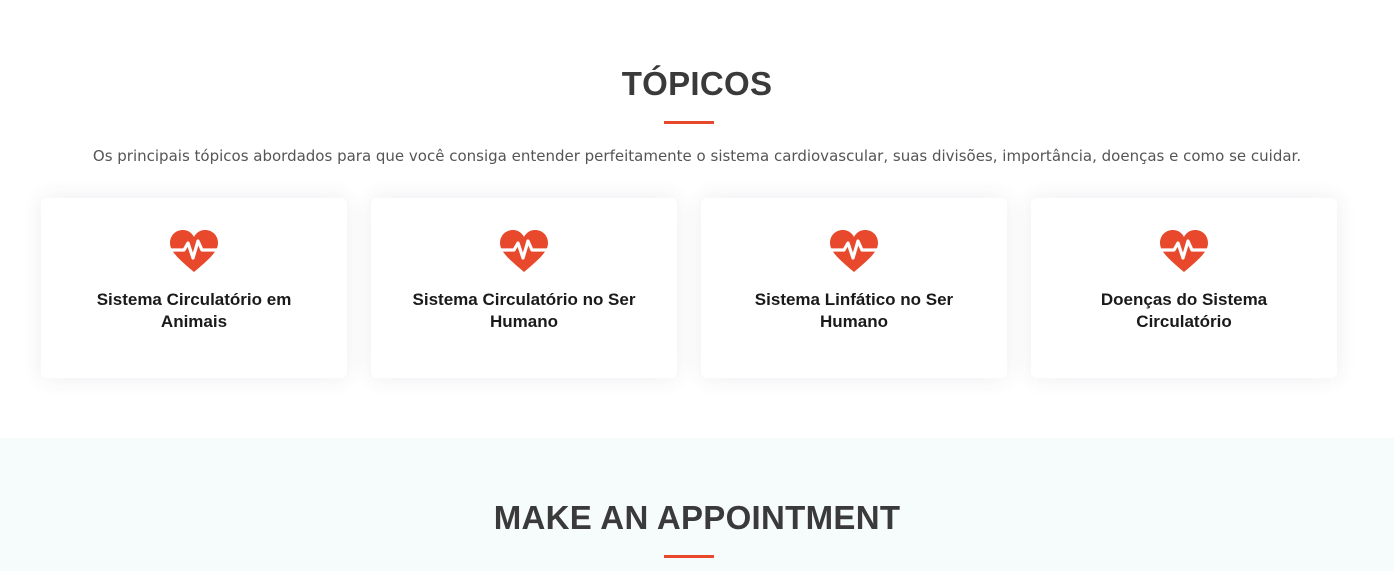  I want to click on topics-title-underline, so click(689, 122).